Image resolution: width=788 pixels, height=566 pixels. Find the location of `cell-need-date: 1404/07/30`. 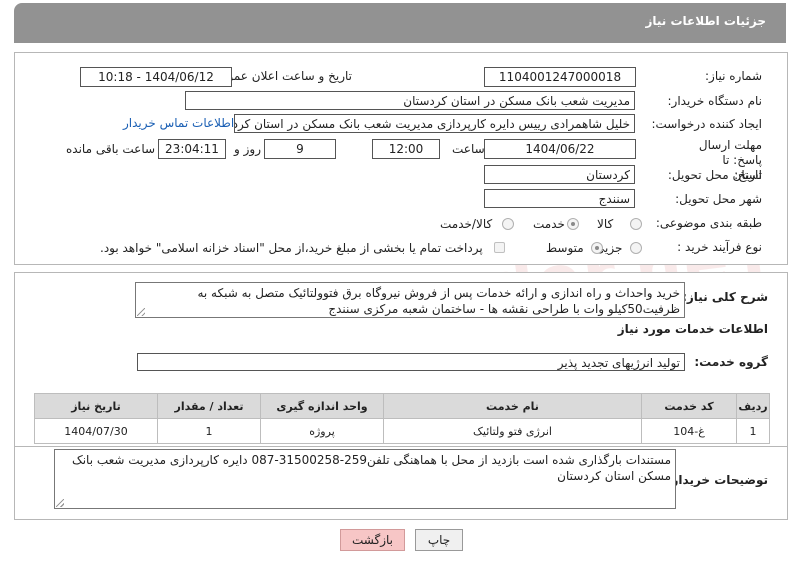

cell-need-date: 1404/07/30 is located at coordinates (96, 431).